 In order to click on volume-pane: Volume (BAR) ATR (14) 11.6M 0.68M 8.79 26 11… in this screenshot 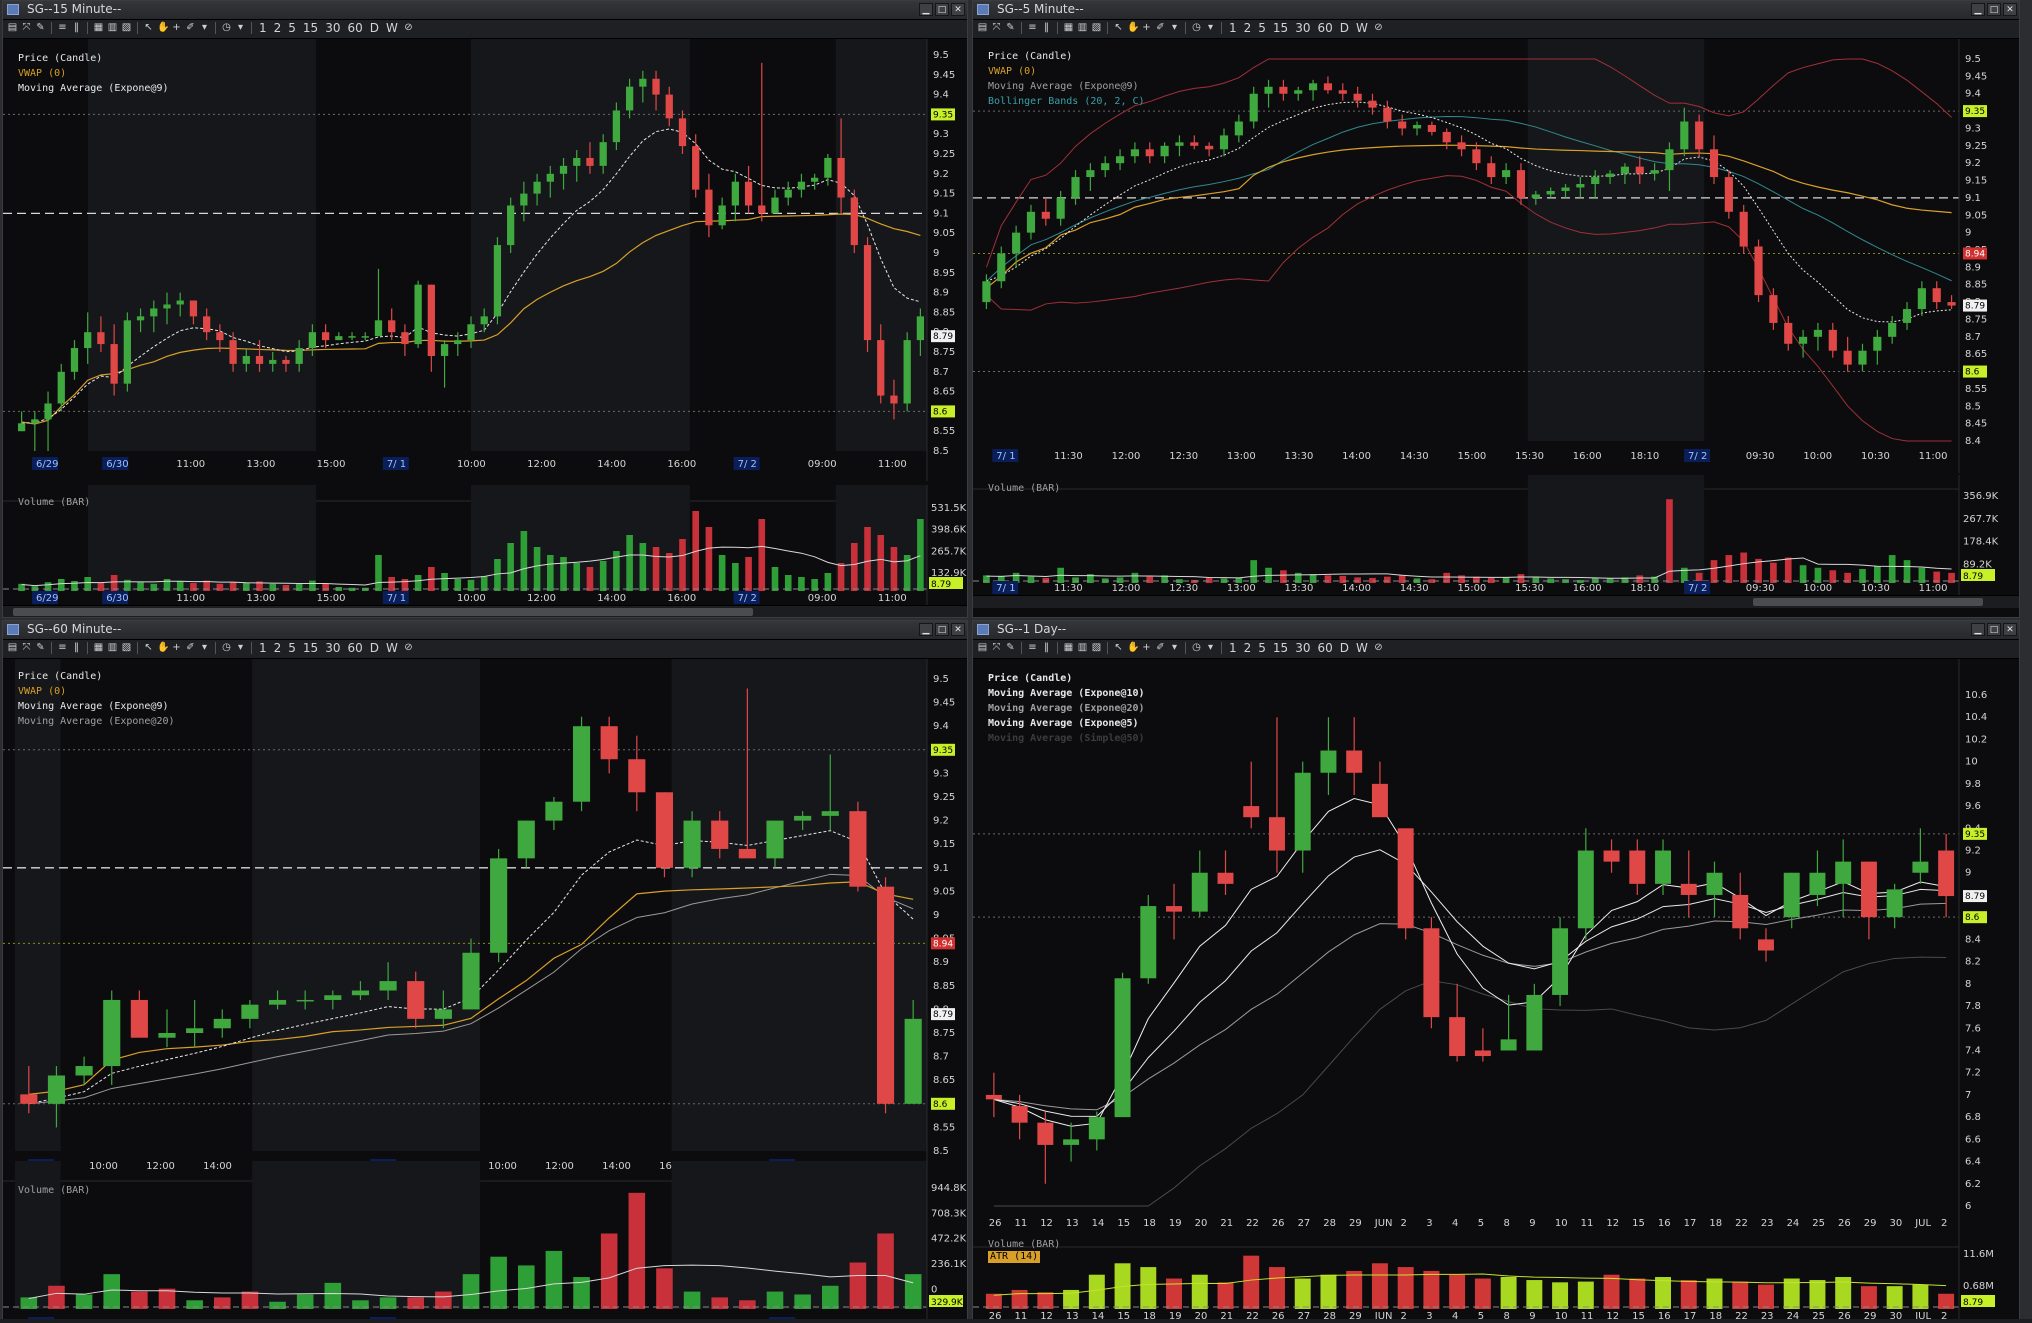, I will do `click(1496, 1277)`.